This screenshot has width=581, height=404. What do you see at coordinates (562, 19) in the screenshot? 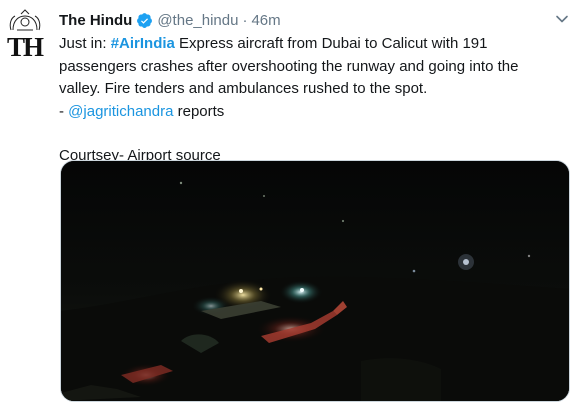
I see `chevron-down-icon` at bounding box center [562, 19].